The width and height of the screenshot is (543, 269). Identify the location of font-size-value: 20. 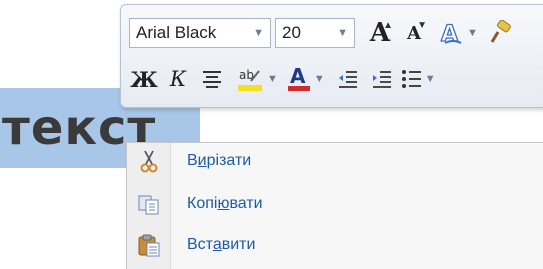
(291, 32).